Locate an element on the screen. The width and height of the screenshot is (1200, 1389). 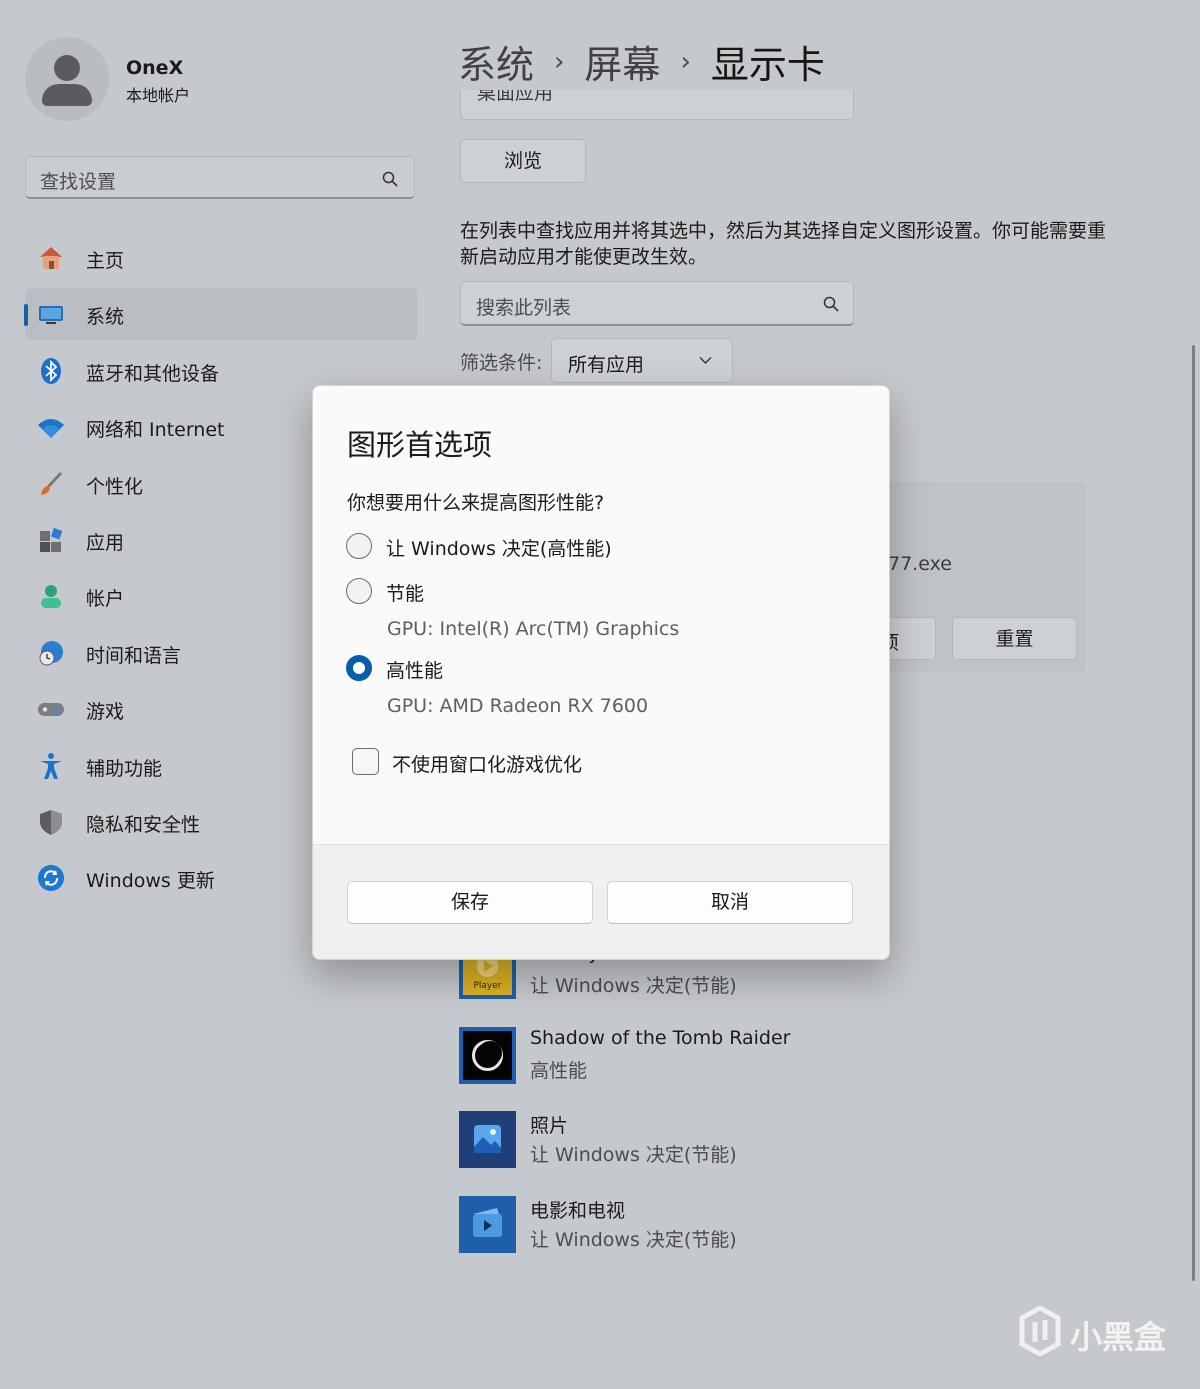
app-name: 电影和电视 is located at coordinates (578, 1211).